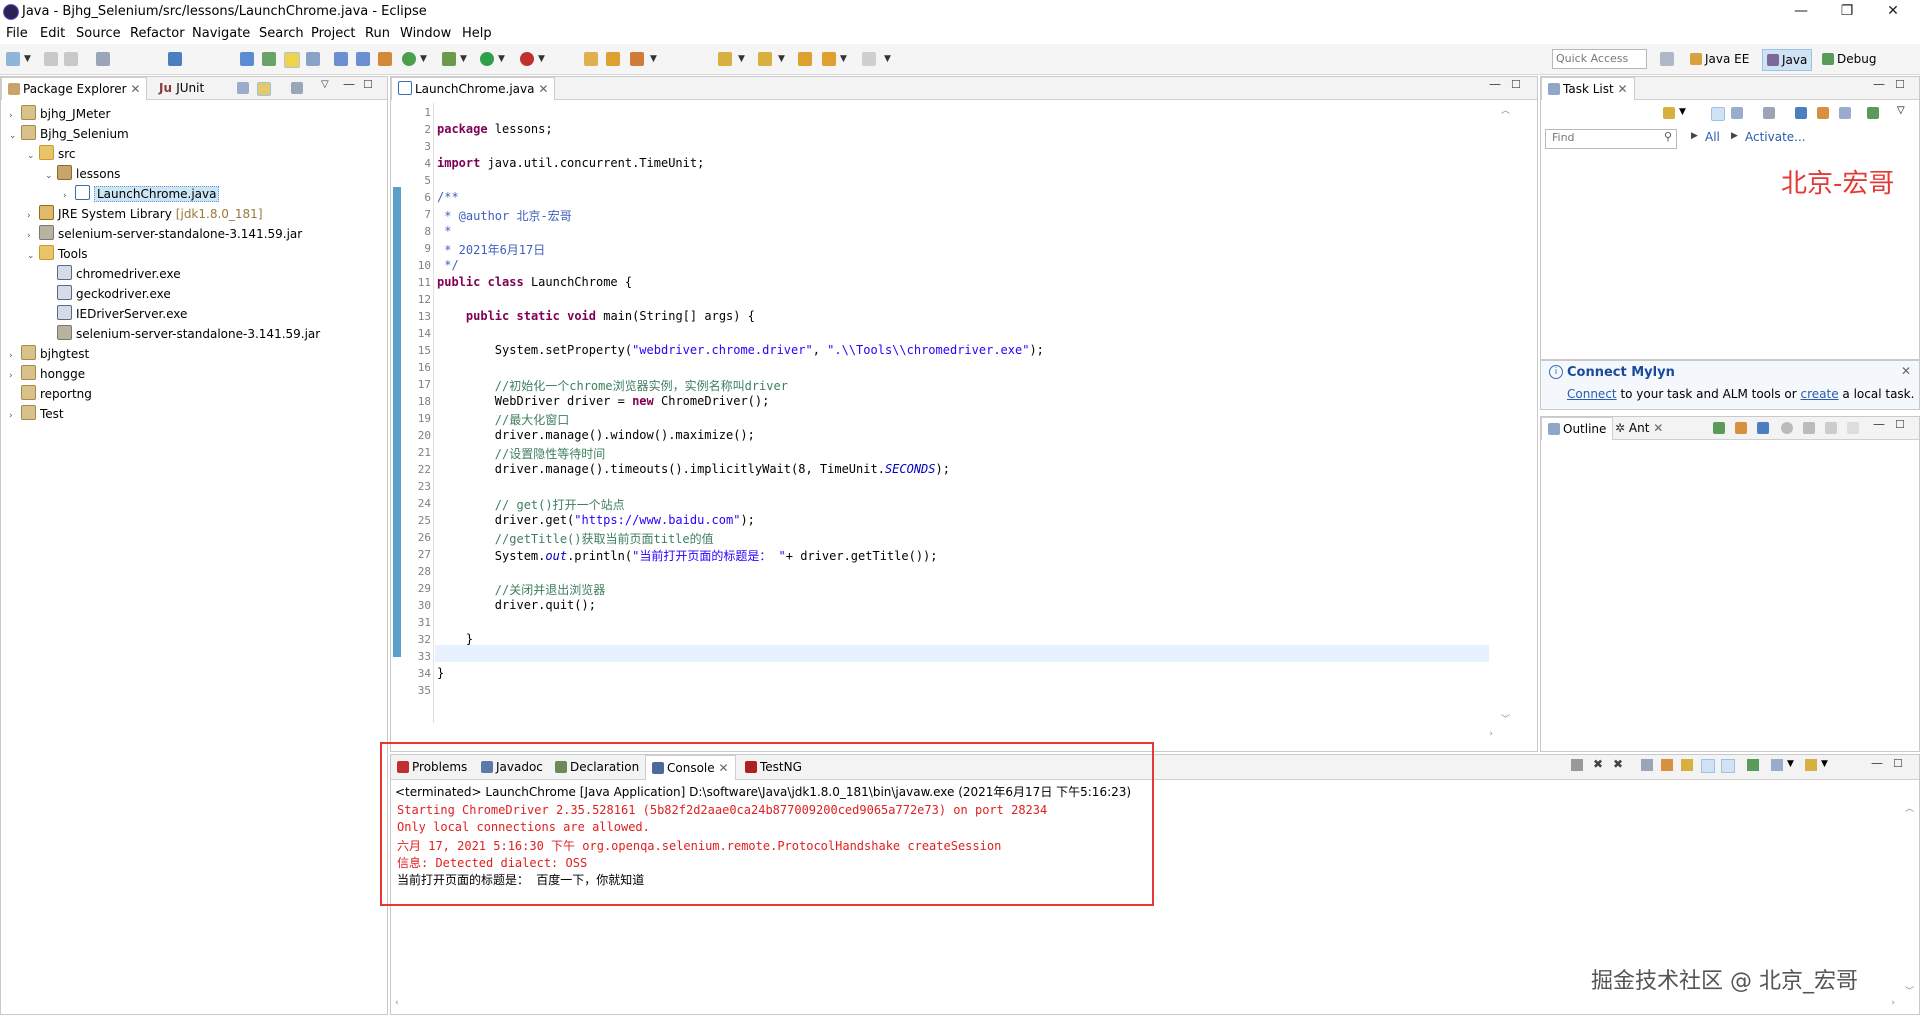 Image resolution: width=1920 pixels, height=1015 pixels. What do you see at coordinates (1687, 765) in the screenshot?
I see `word-wrap-icon` at bounding box center [1687, 765].